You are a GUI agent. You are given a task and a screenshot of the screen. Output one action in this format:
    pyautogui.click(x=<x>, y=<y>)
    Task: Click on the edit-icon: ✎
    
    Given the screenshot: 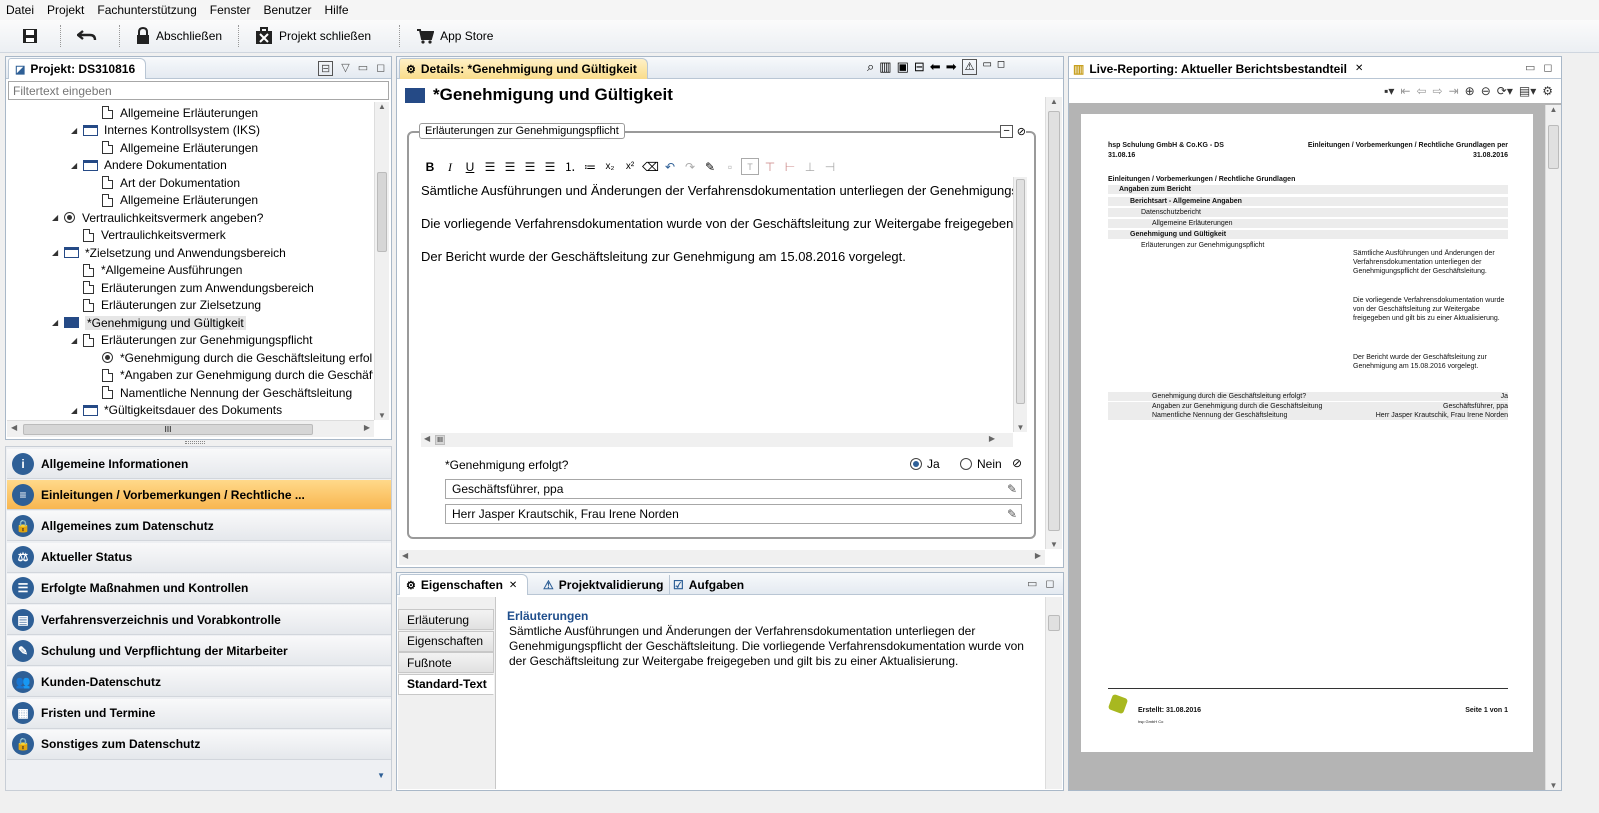 What is the action you would take?
    pyautogui.click(x=710, y=166)
    